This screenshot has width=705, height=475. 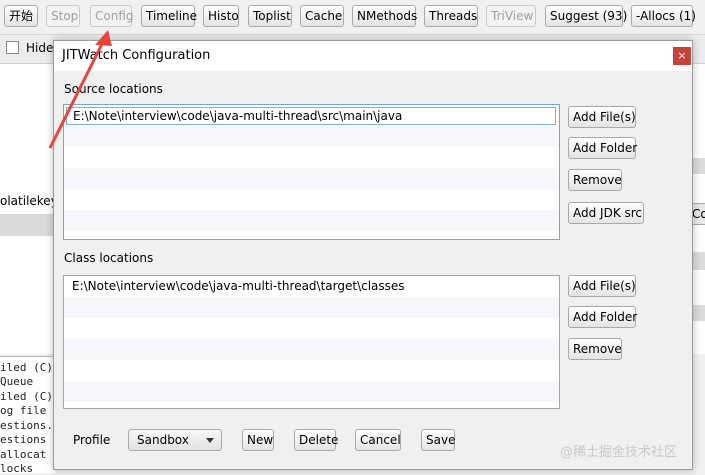 I want to click on watermark: @稀土掘金技术社区, so click(x=619, y=452).